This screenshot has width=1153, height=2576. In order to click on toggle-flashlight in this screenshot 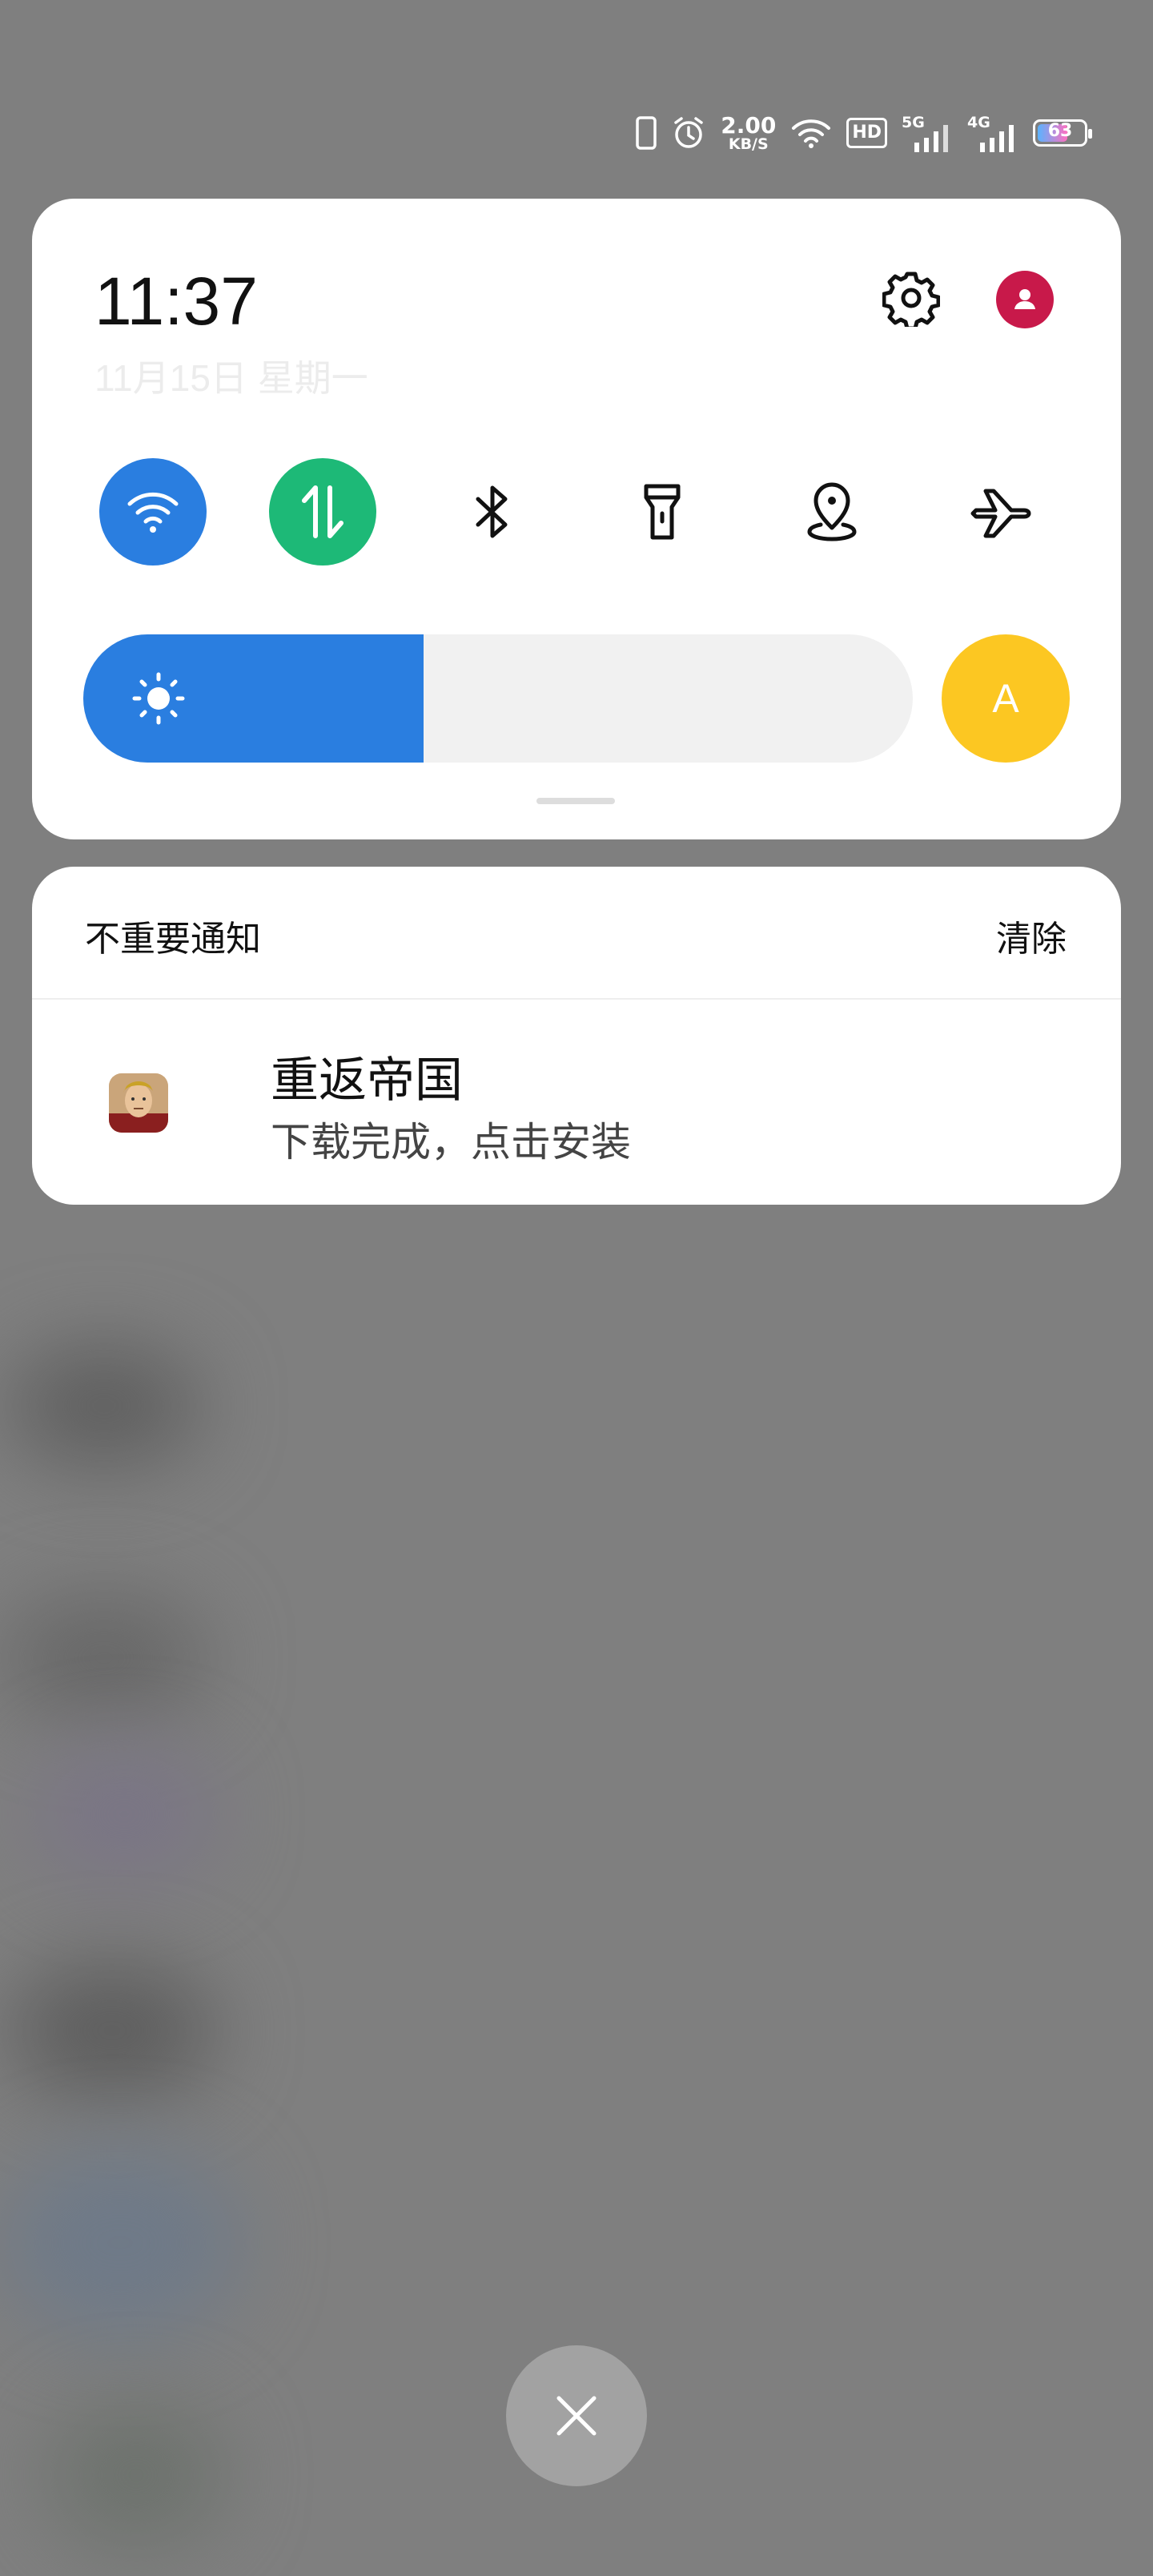, I will do `click(662, 512)`.